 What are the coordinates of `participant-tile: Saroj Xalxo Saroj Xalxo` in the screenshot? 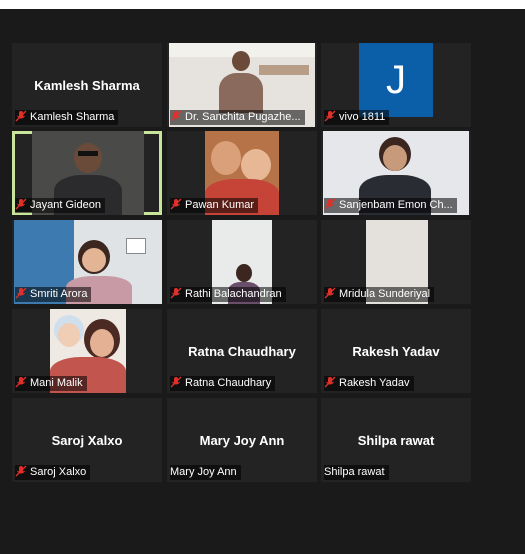 It's located at (87, 440).